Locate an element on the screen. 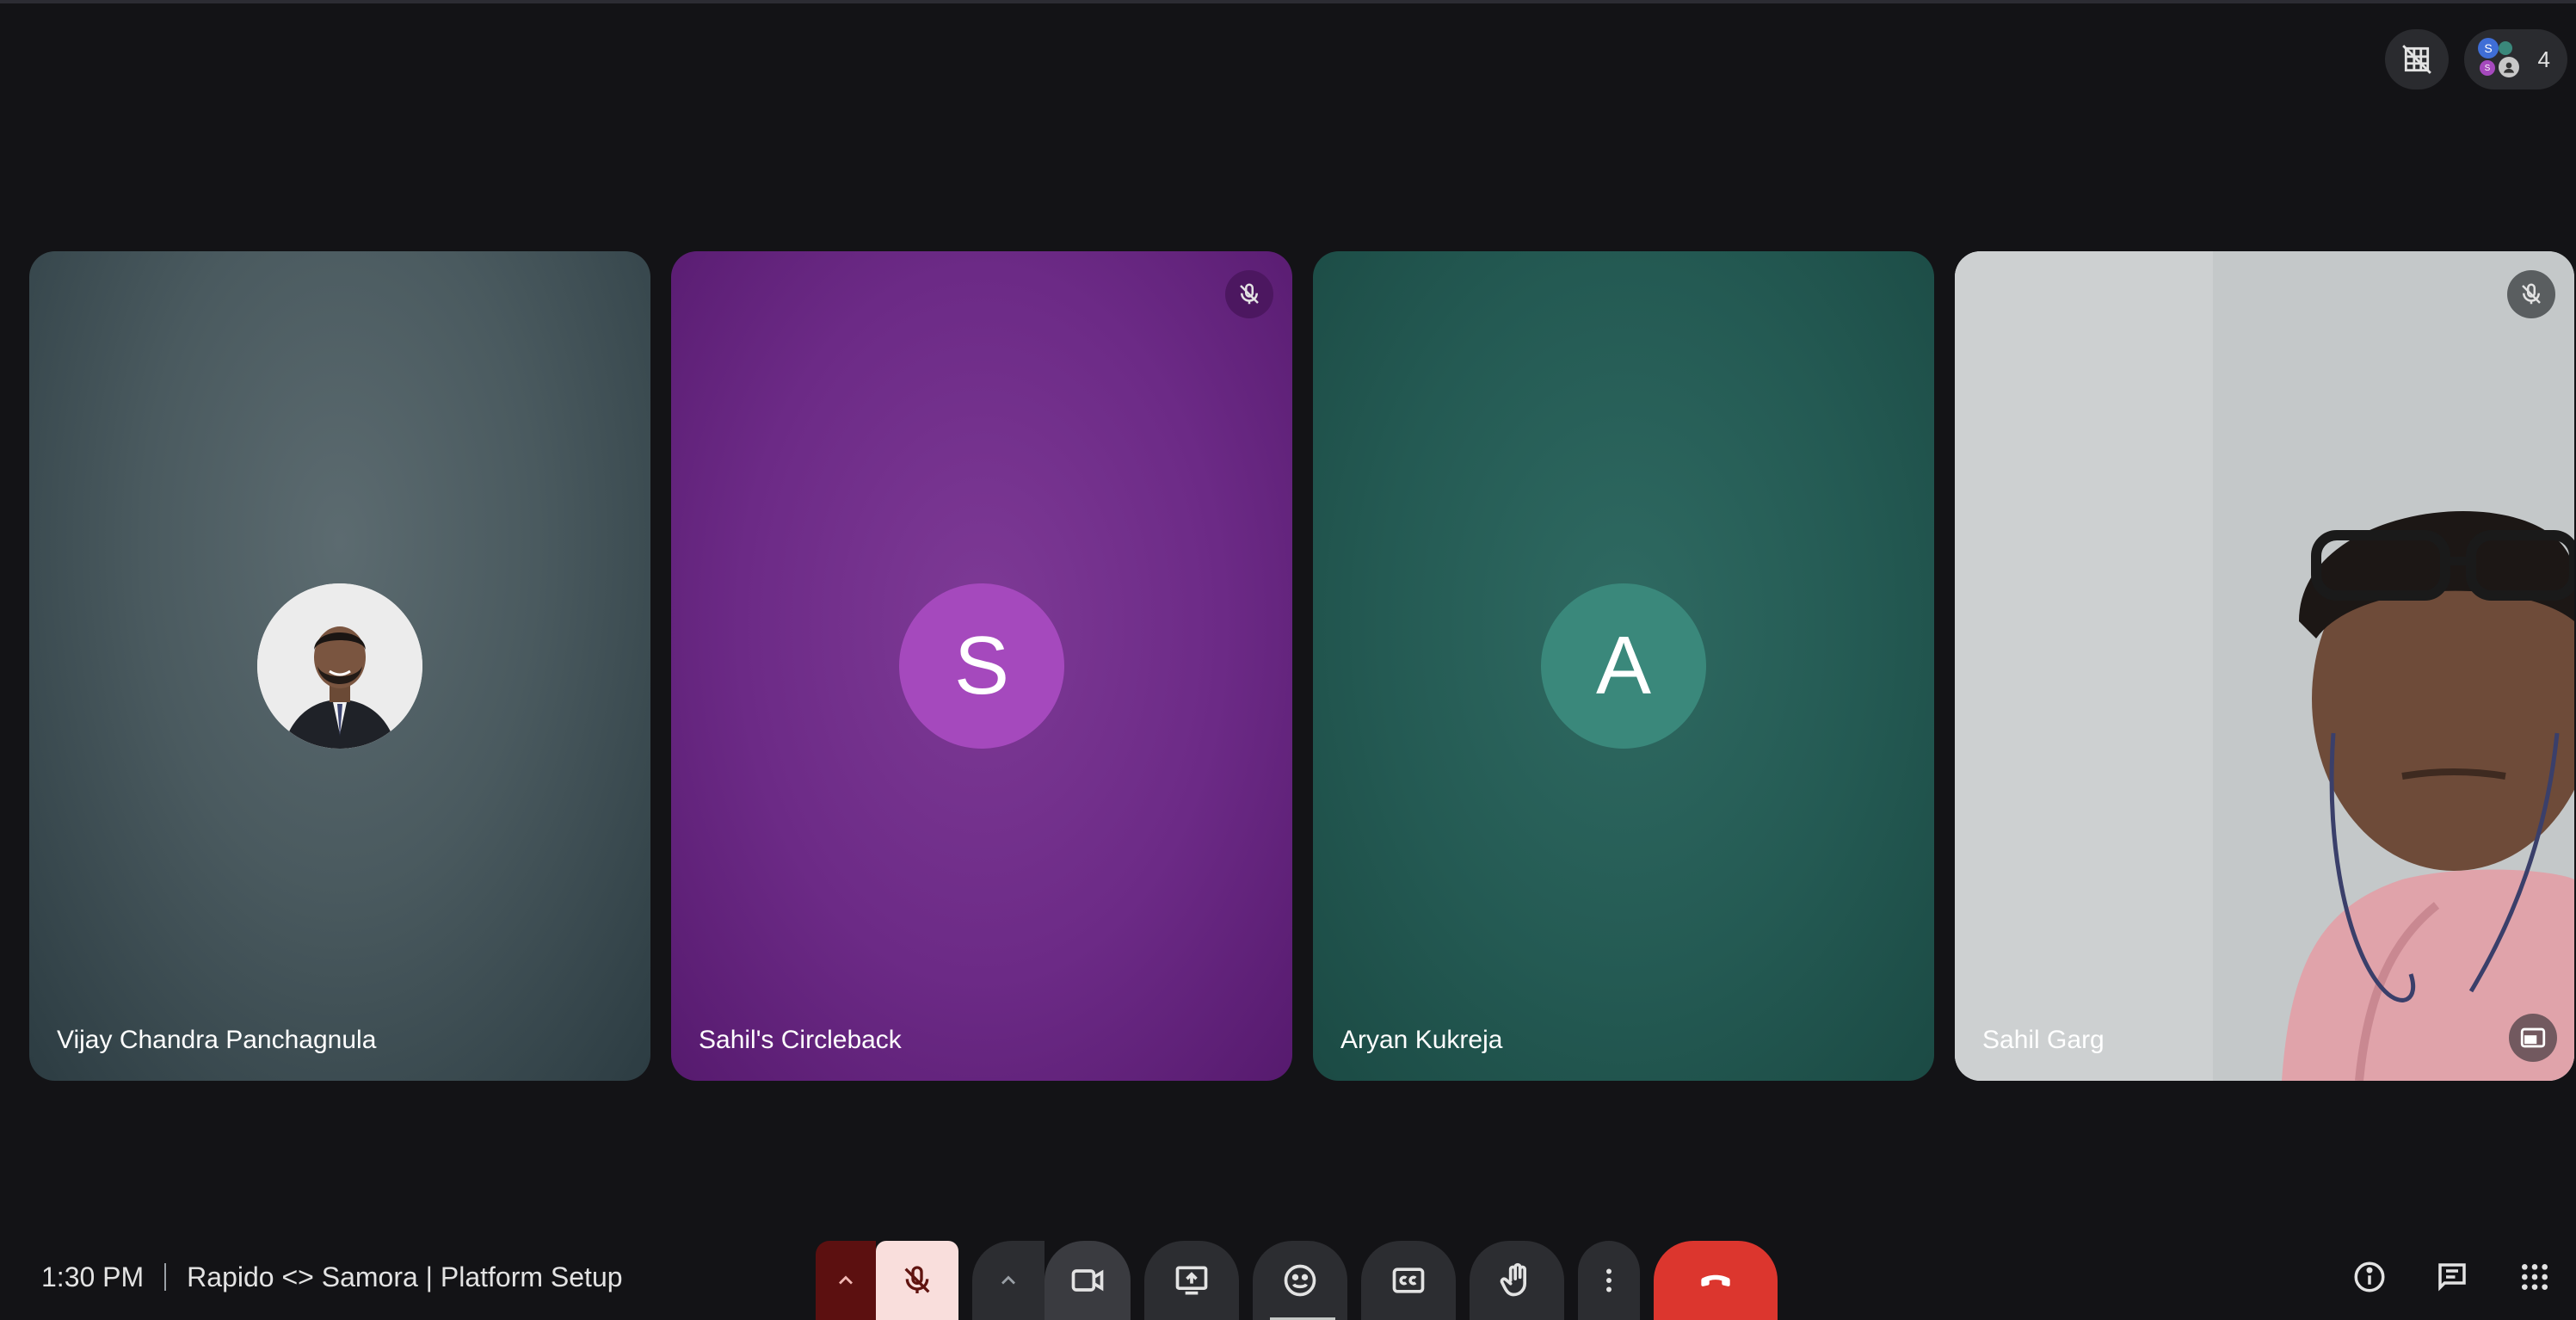 Image resolution: width=2576 pixels, height=1320 pixels. meeting-title: Rapido <> Samora | Platform Setup is located at coordinates (405, 1276).